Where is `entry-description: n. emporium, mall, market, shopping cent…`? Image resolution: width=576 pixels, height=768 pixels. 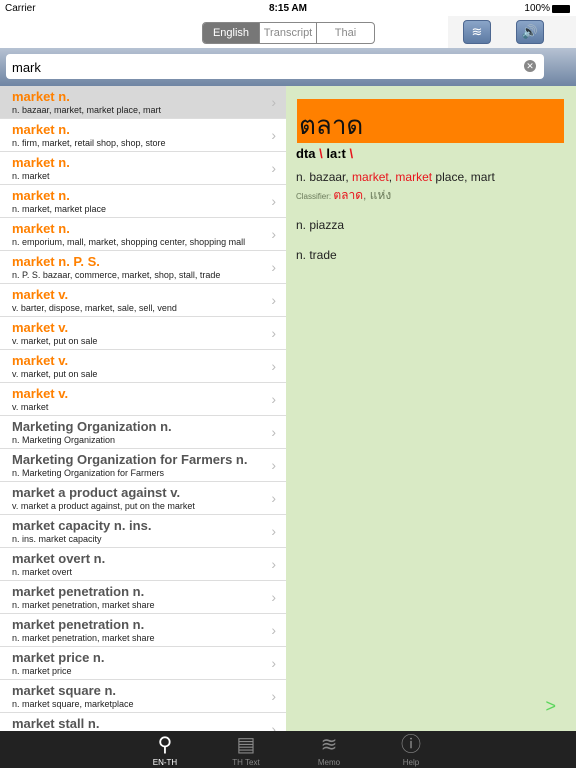
entry-description: n. emporium, mall, market, shopping cent… is located at coordinates (129, 242).